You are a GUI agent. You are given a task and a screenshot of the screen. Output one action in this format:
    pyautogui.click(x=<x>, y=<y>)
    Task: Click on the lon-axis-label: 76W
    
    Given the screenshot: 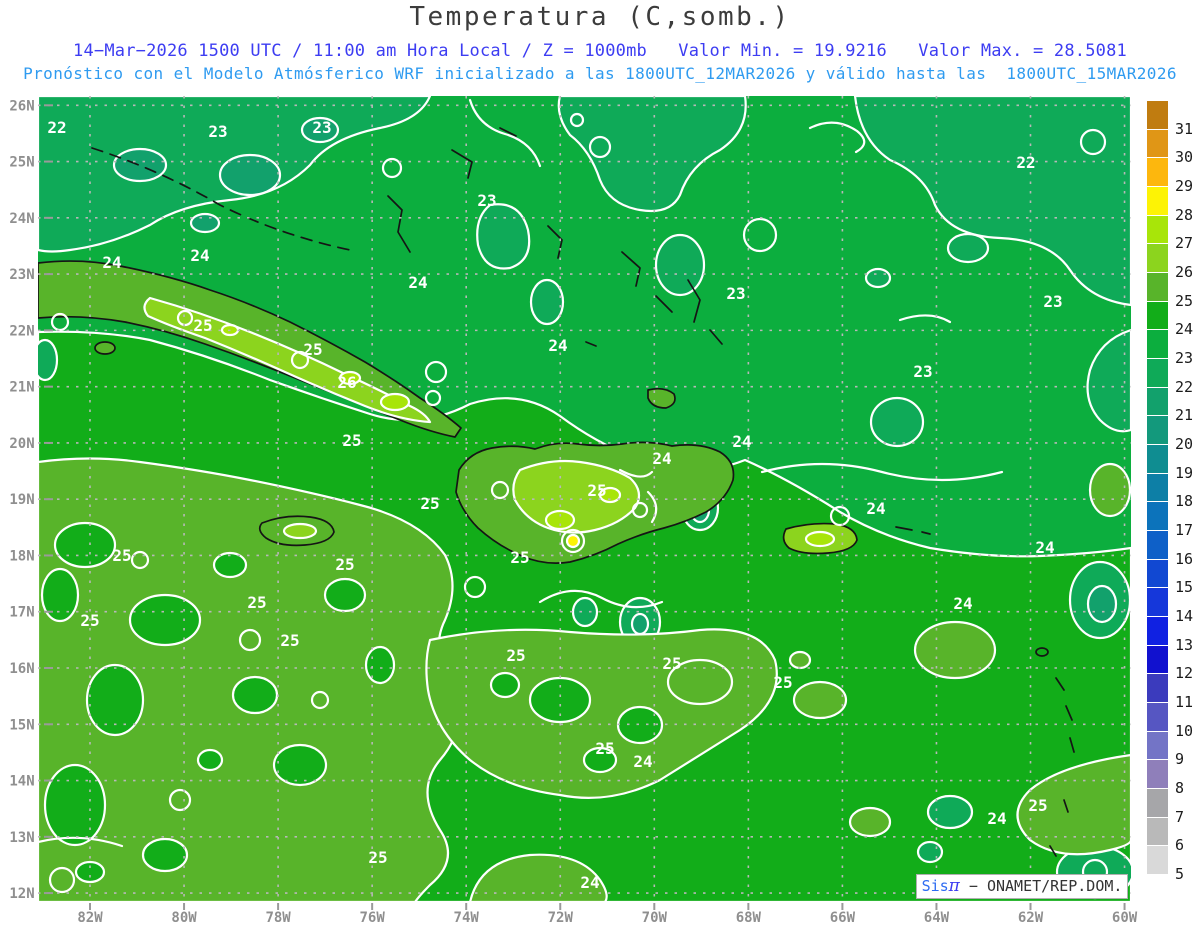 What is the action you would take?
    pyautogui.click(x=373, y=918)
    